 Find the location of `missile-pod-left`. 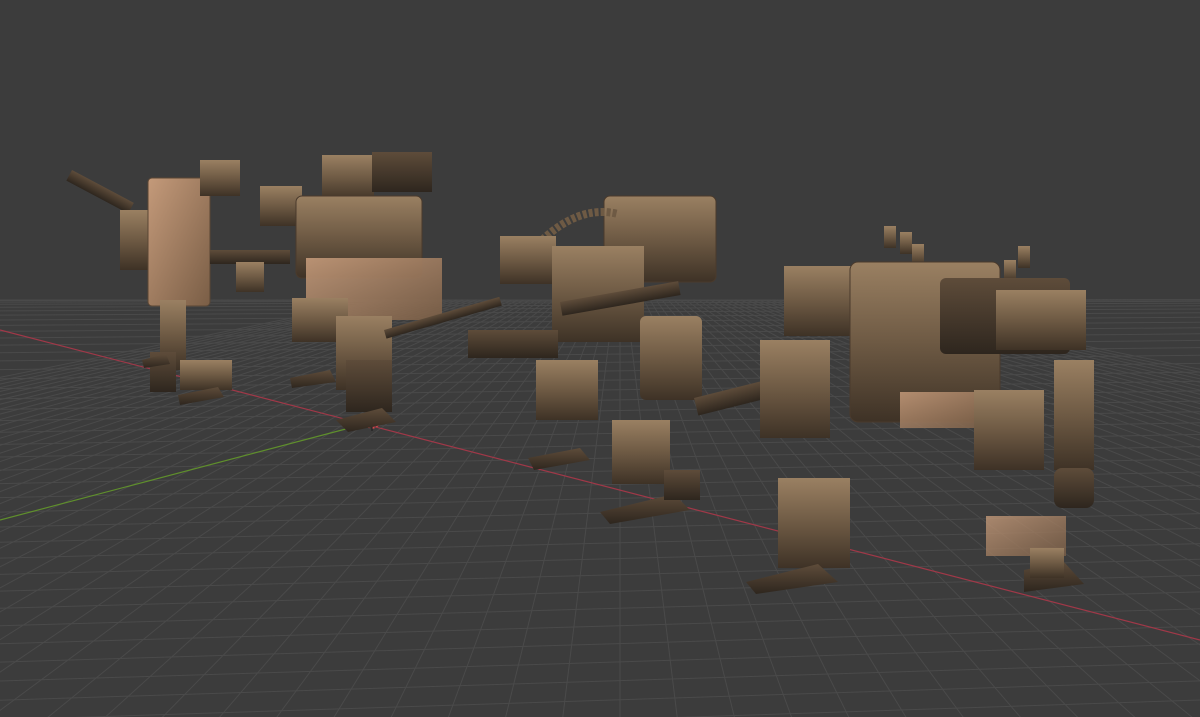

missile-pod-left is located at coordinates (904, 246).